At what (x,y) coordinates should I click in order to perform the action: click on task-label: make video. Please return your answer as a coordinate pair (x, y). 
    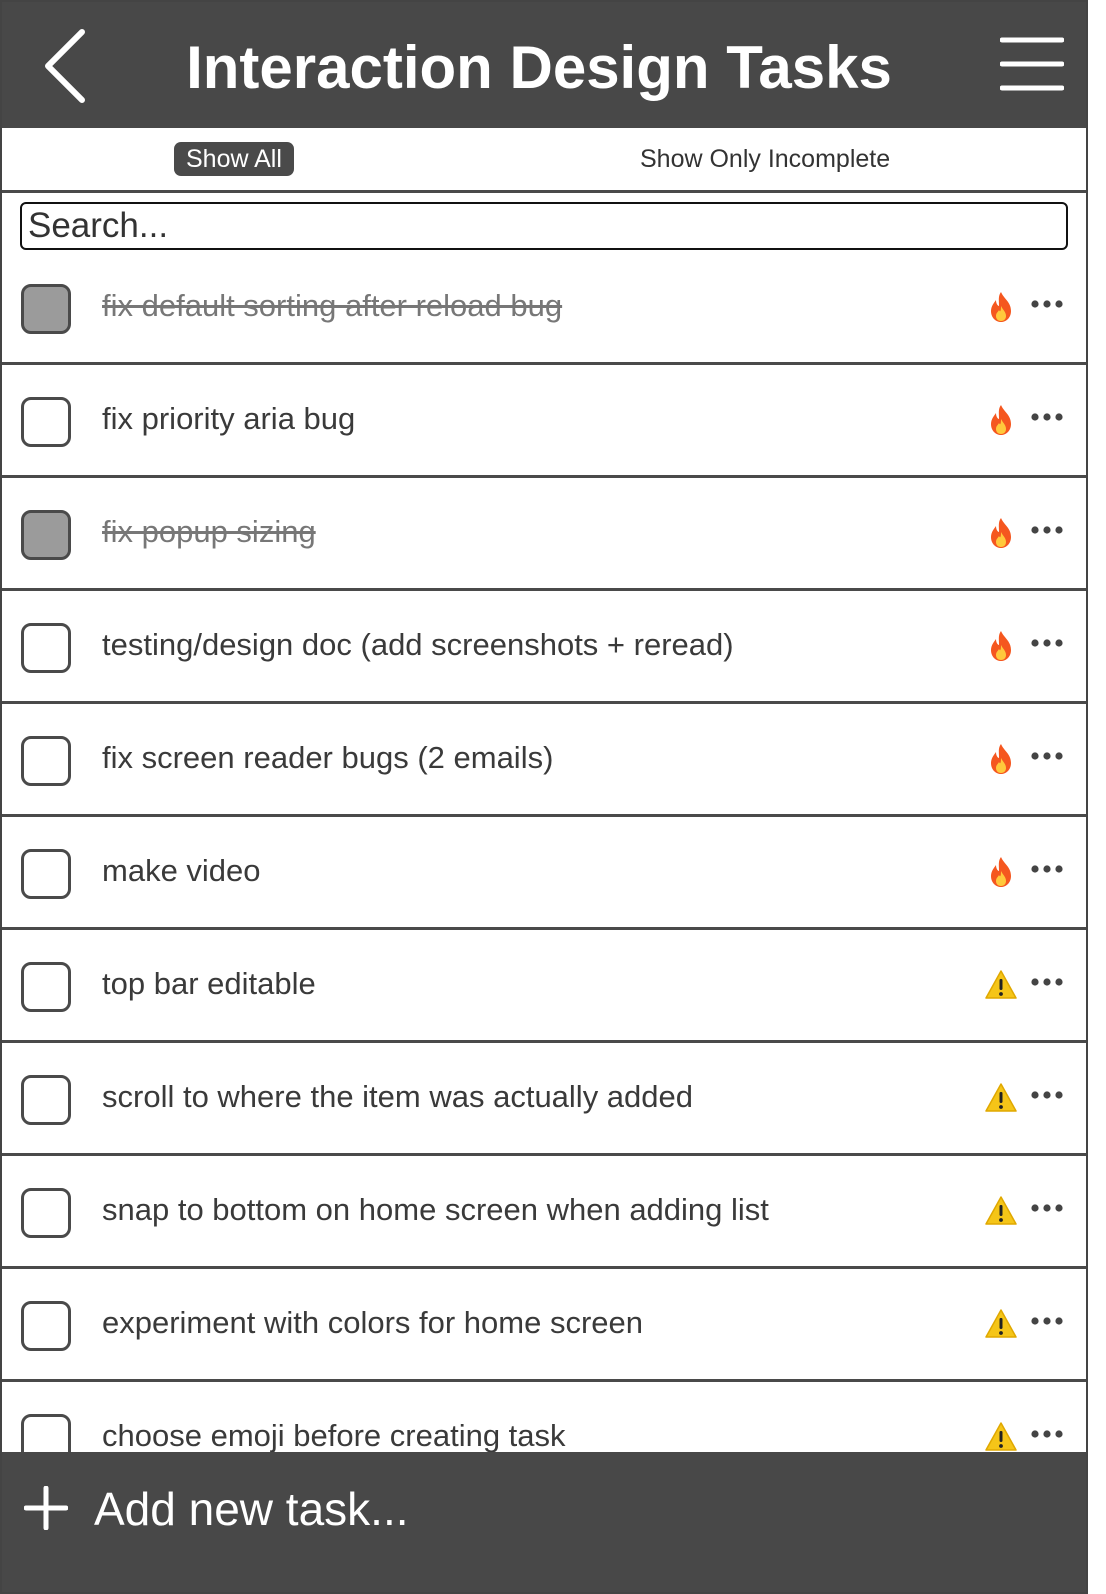
    Looking at the image, I should click on (181, 870).